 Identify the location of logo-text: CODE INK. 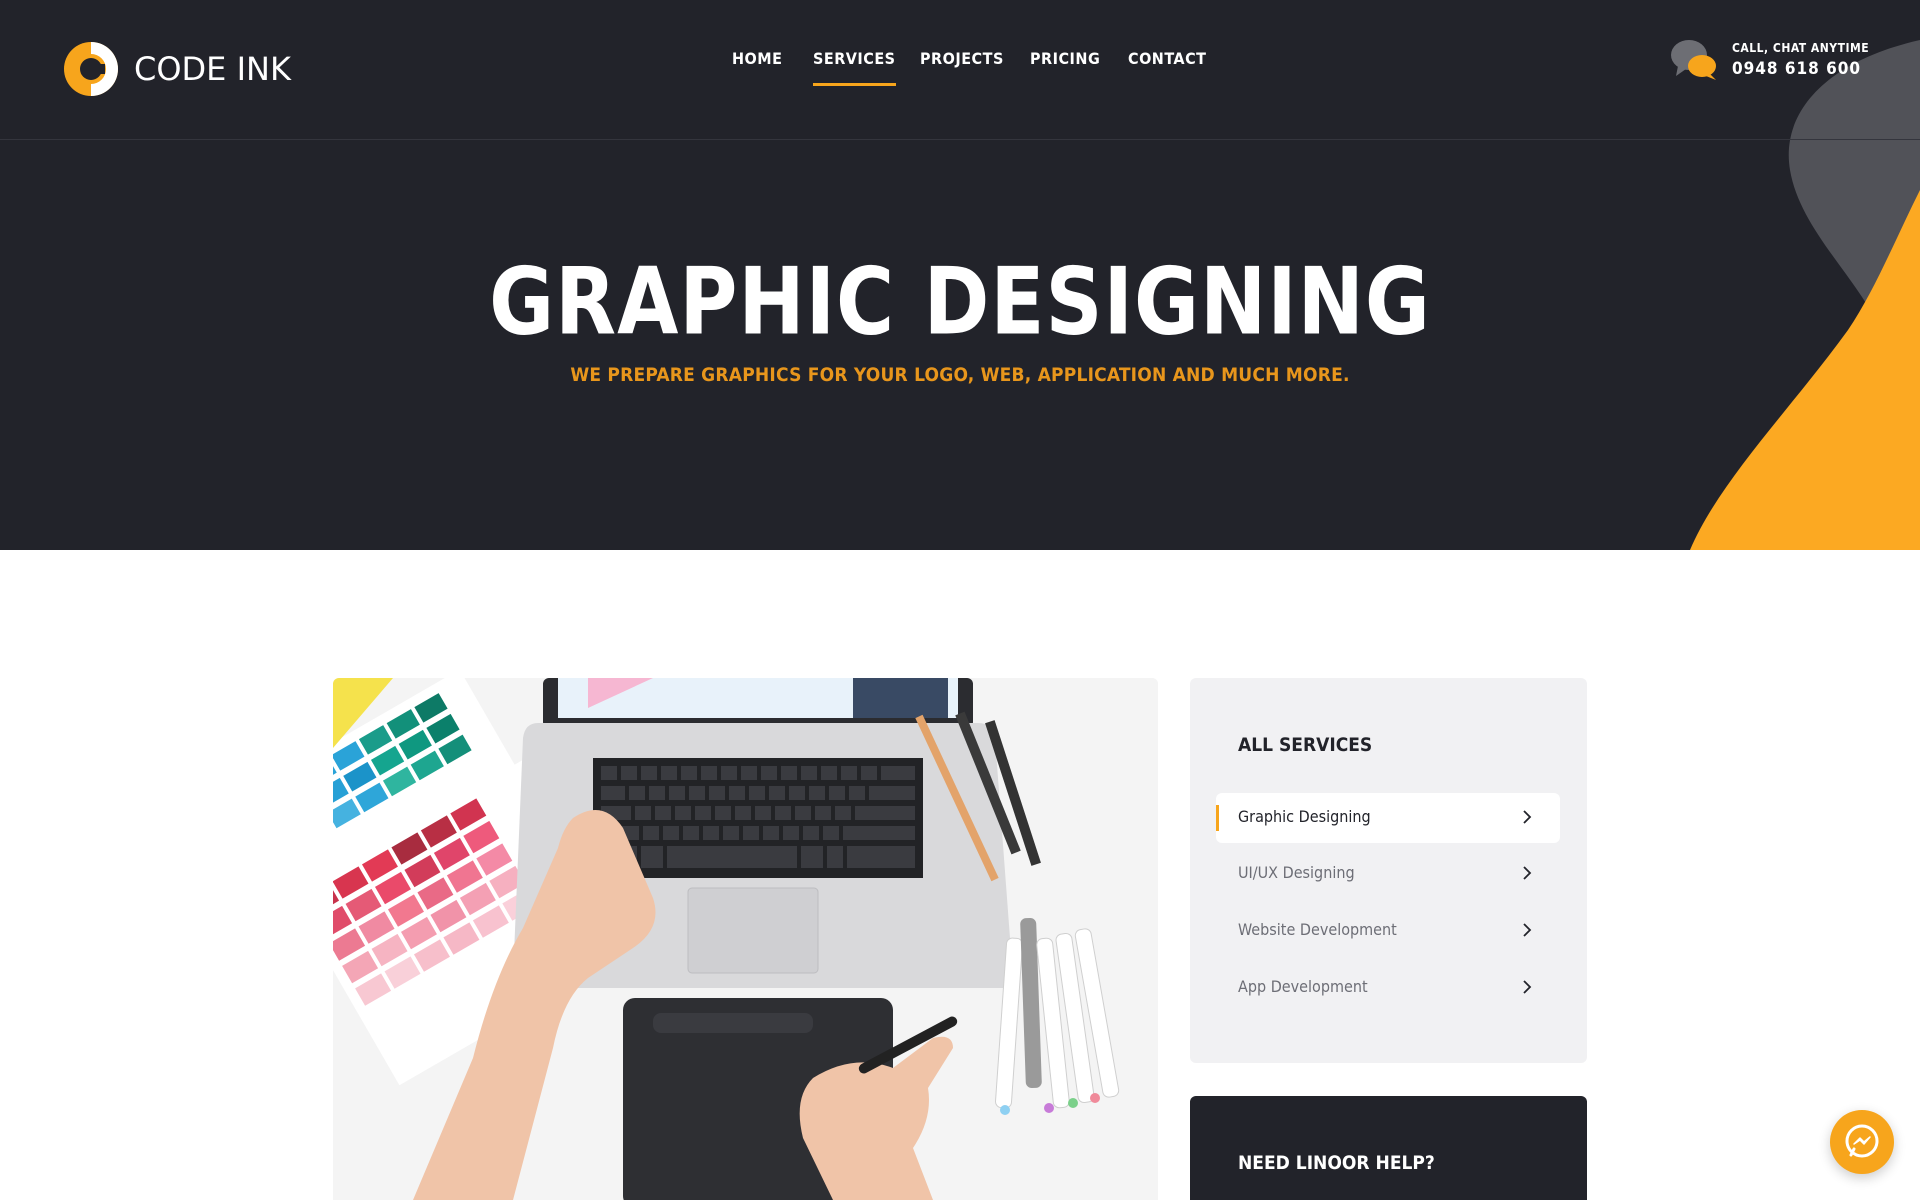
(212, 69).